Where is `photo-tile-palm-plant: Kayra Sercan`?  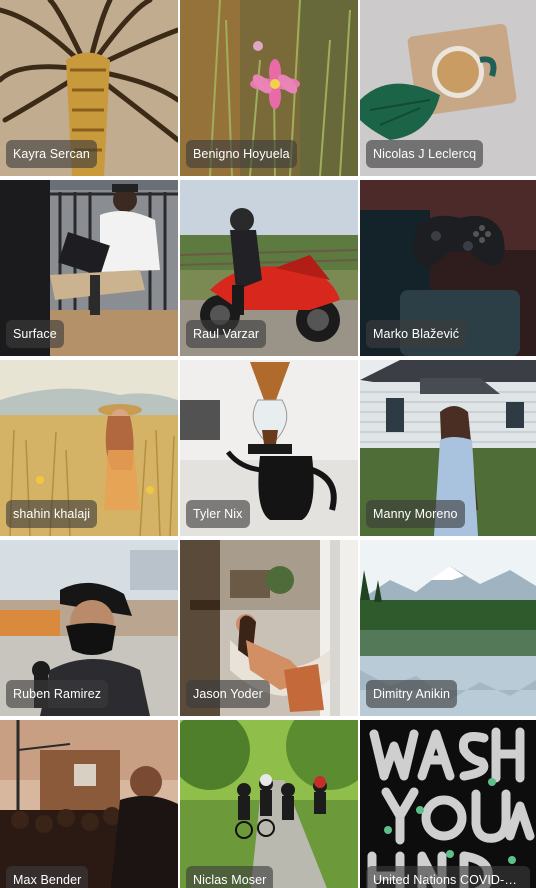
photo-tile-palm-plant: Kayra Sercan is located at coordinates (89, 88).